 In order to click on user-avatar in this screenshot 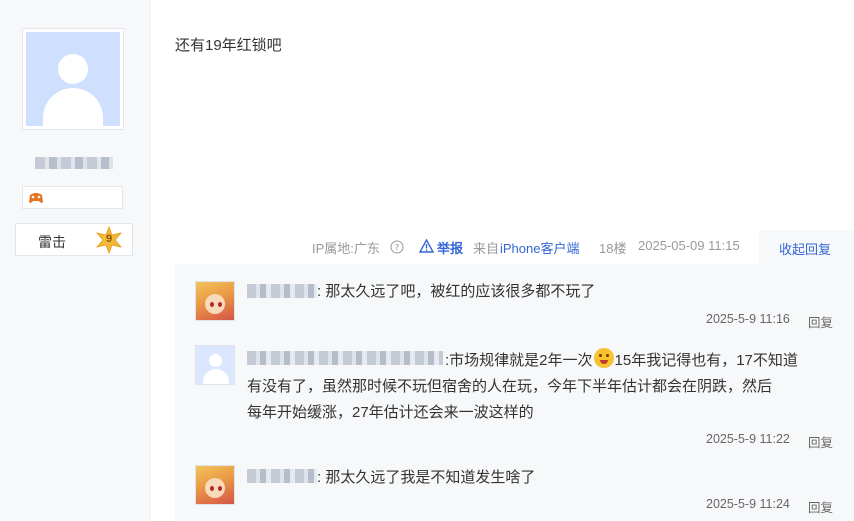, I will do `click(73, 79)`.